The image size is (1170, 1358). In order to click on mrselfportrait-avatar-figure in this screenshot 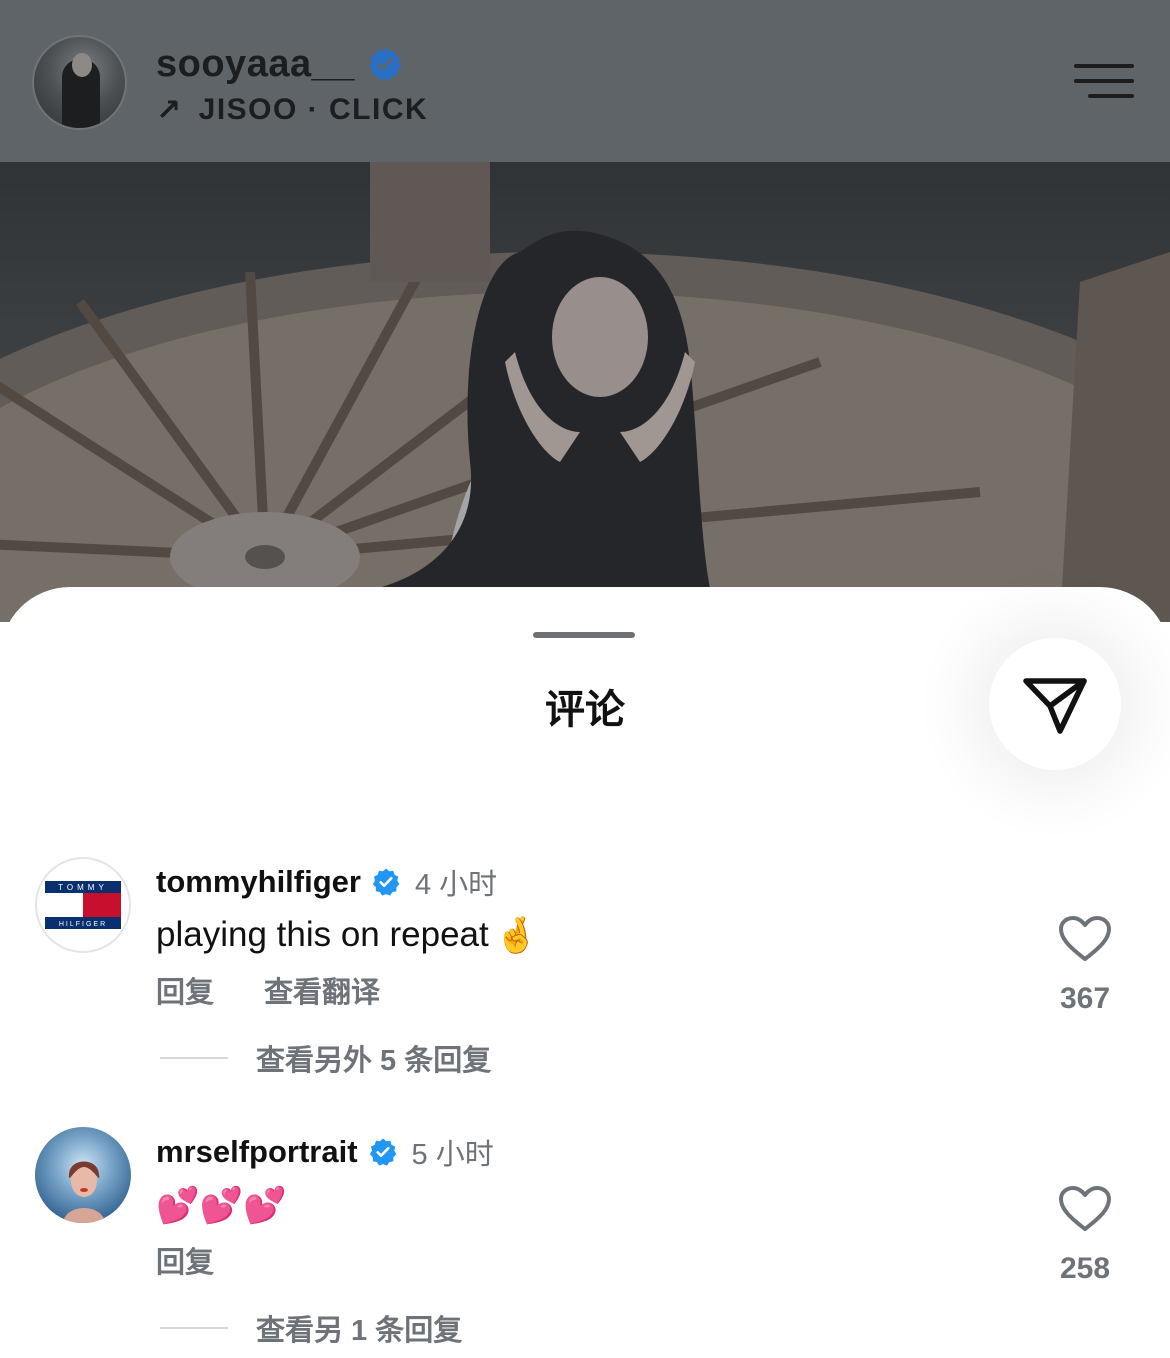, I will do `click(84, 1192)`.